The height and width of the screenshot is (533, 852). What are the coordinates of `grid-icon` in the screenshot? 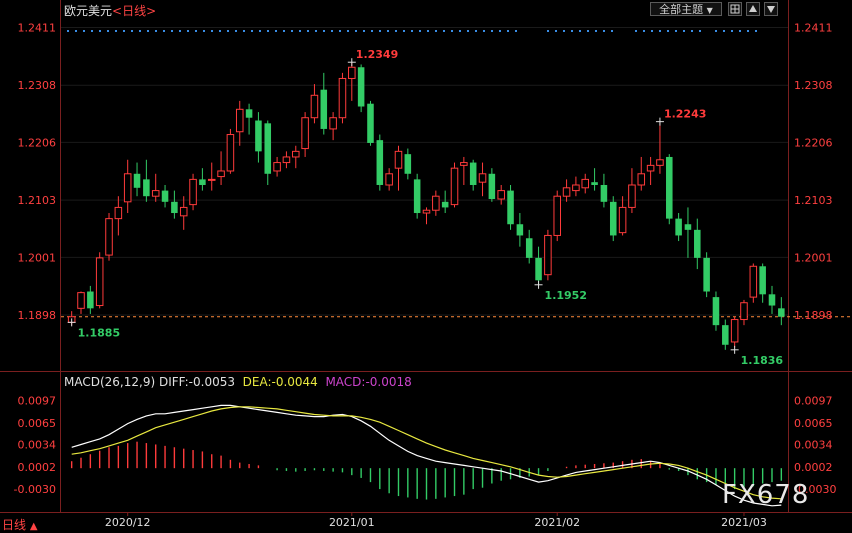 It's located at (735, 9).